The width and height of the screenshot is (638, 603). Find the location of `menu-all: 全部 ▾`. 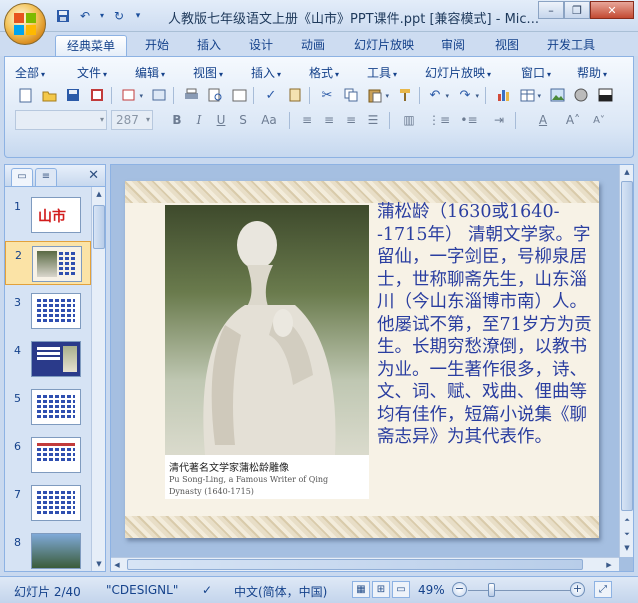

menu-all: 全部 ▾ is located at coordinates (30, 72).